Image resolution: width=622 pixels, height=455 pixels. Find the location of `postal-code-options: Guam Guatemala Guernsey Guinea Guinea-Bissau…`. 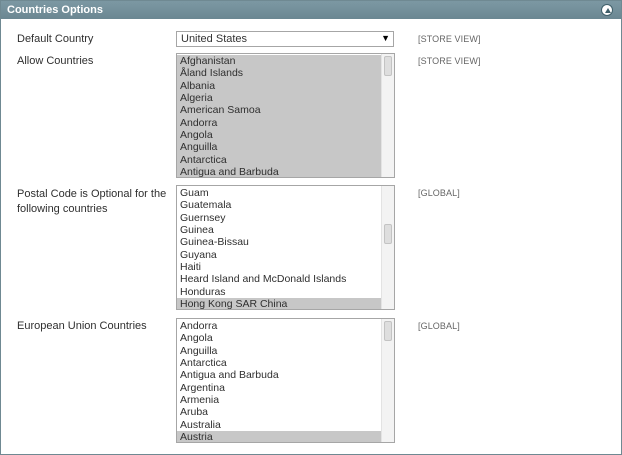

postal-code-options: Guam Guatemala Guernsey Guinea Guinea-Bissau… is located at coordinates (279, 248).